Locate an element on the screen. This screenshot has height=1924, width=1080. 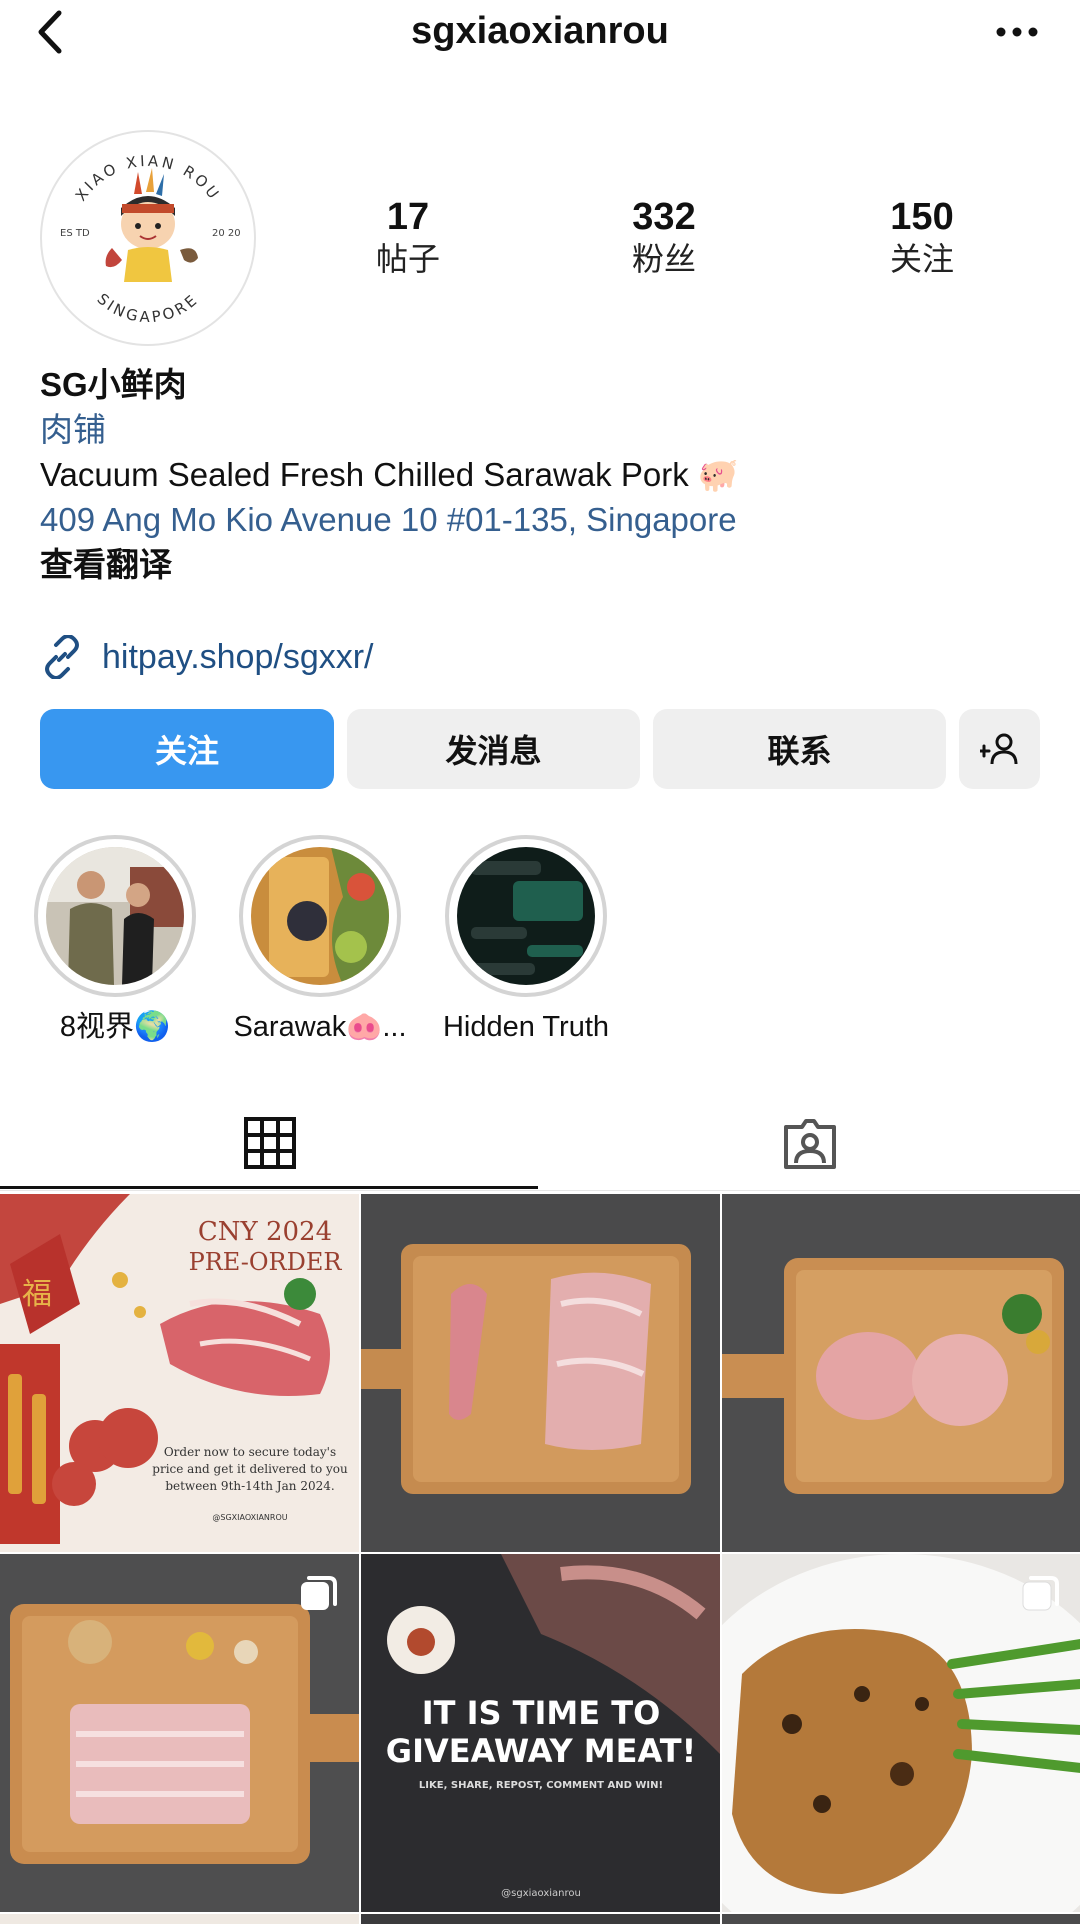
giveaway-line-1: IT IS TIME TO is located at coordinates (541, 1713).